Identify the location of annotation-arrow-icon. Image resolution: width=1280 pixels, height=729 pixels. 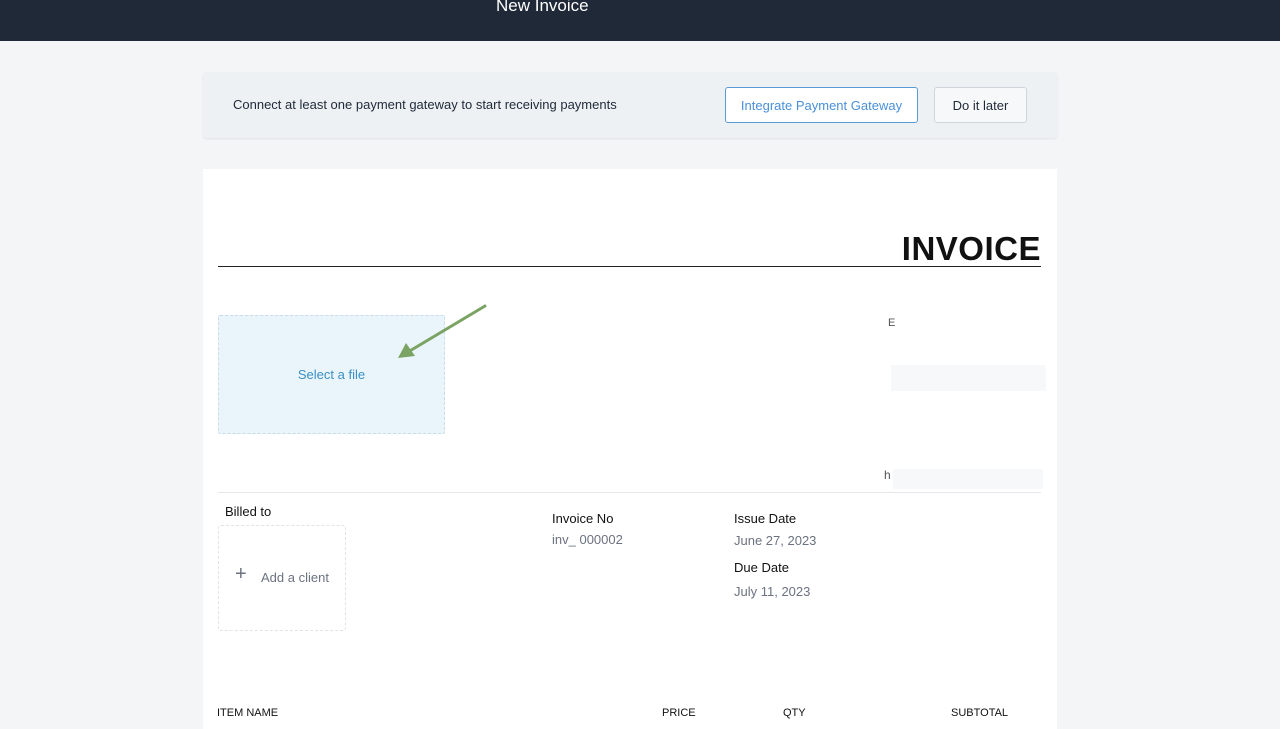
(442, 331).